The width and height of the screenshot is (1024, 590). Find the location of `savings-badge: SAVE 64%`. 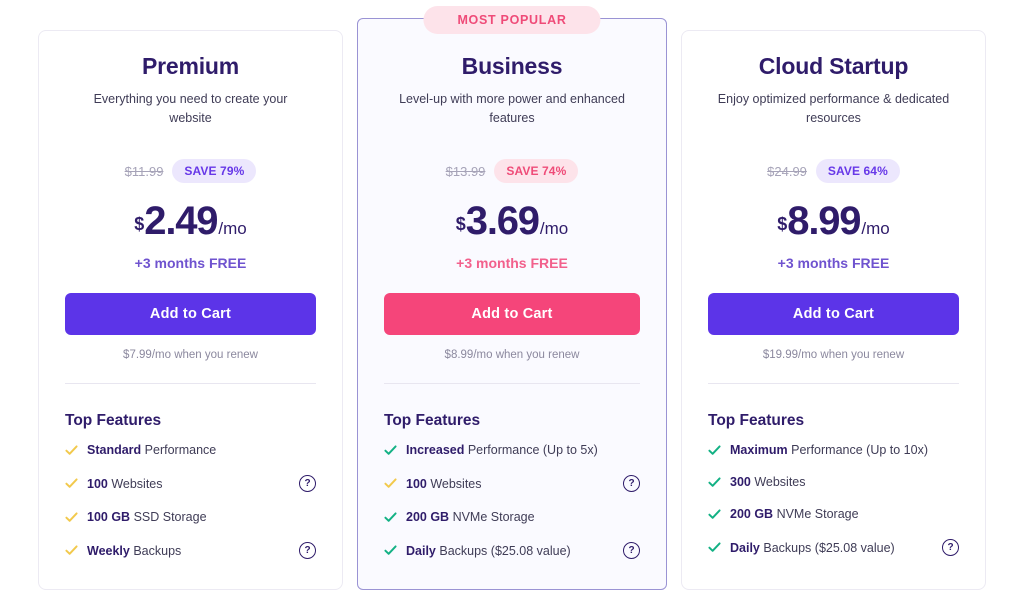

savings-badge: SAVE 64% is located at coordinates (857, 171).